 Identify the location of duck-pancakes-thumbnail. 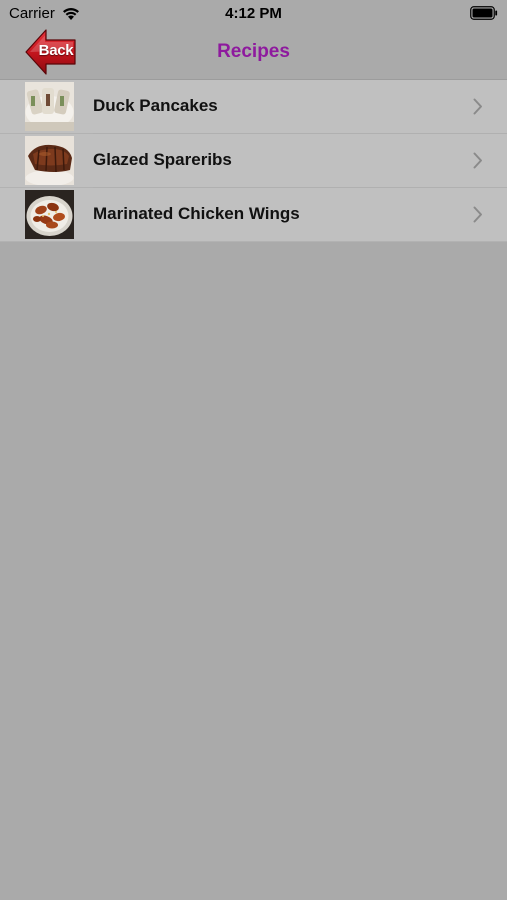
(49, 106).